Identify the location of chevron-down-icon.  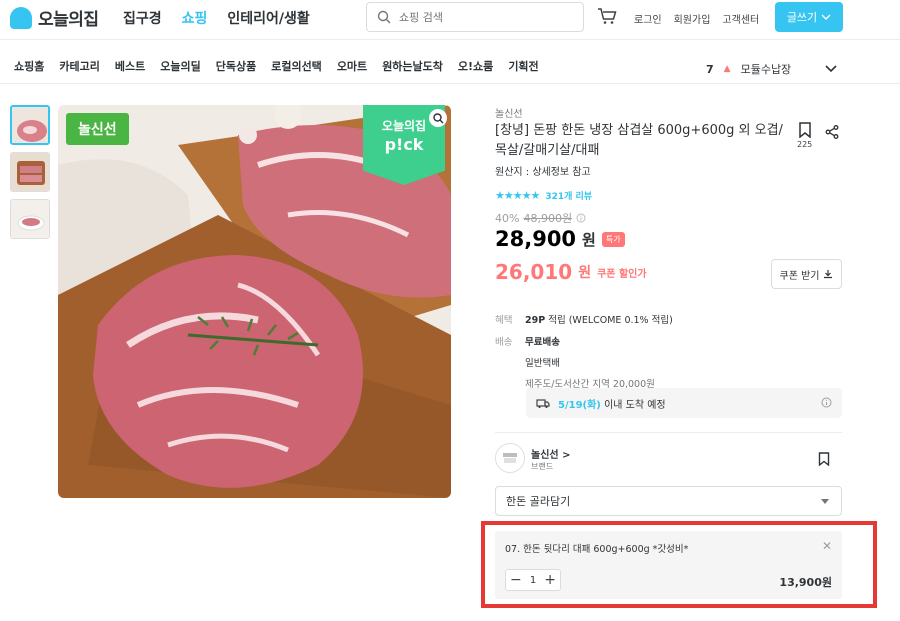
(826, 17).